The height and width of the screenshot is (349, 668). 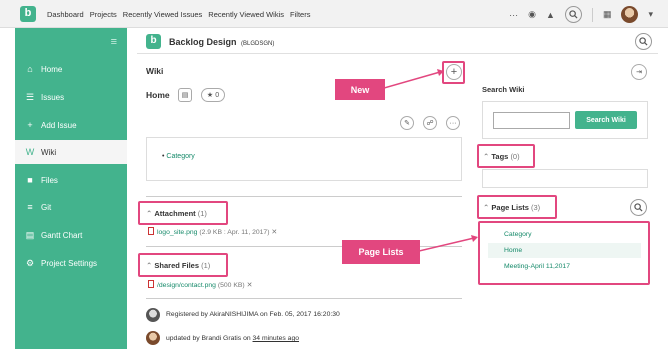 I want to click on page-list-item: Category, so click(x=518, y=234).